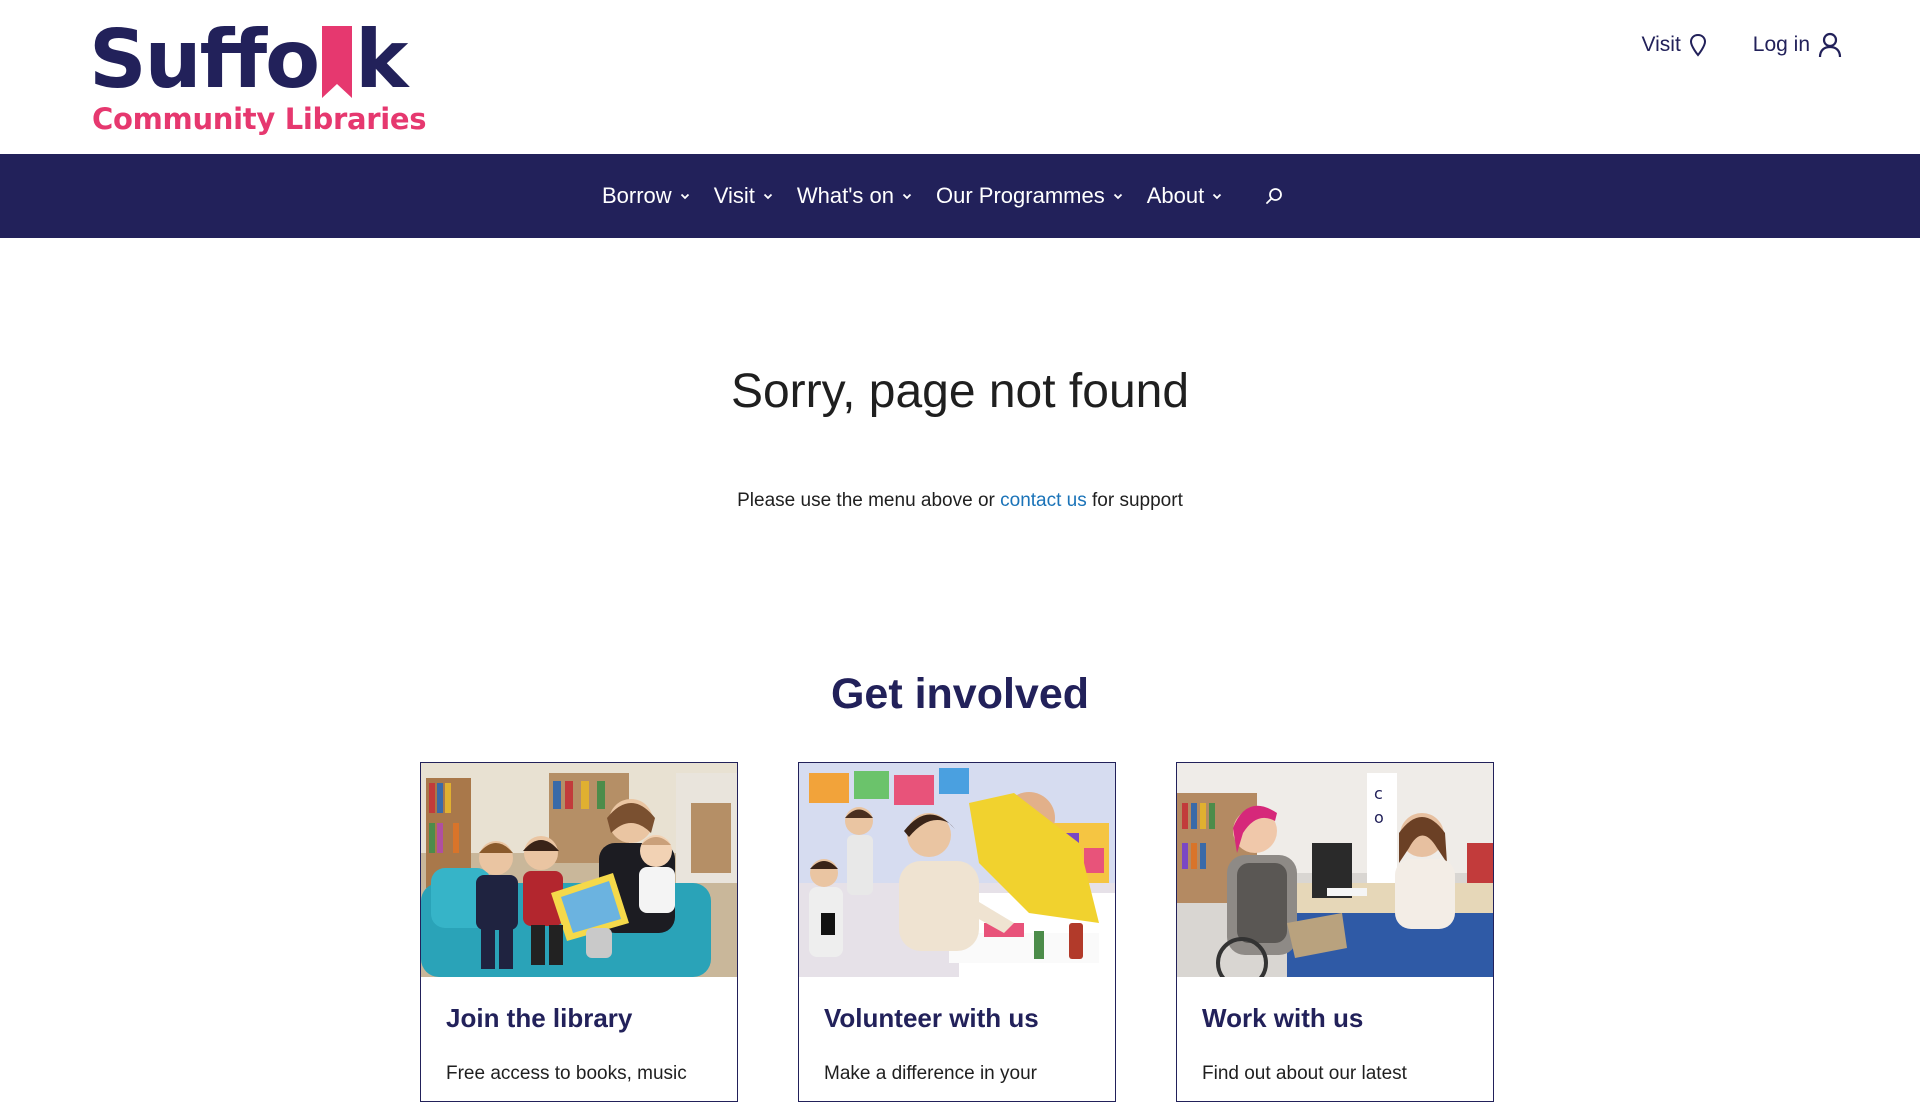 This screenshot has width=1920, height=1102. I want to click on map-pin-icon, so click(1697, 45).